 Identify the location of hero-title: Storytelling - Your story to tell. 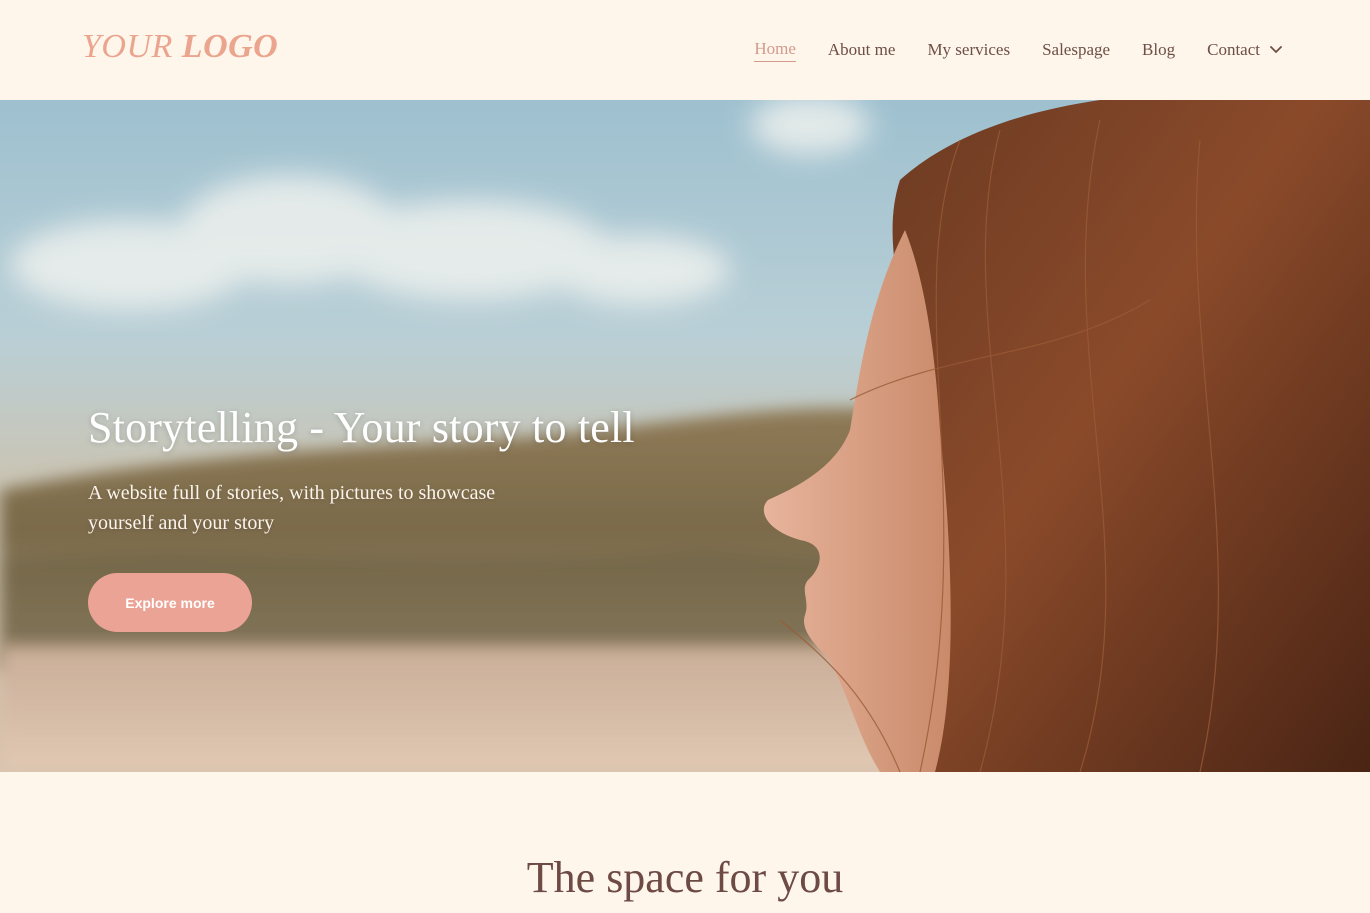
(361, 427).